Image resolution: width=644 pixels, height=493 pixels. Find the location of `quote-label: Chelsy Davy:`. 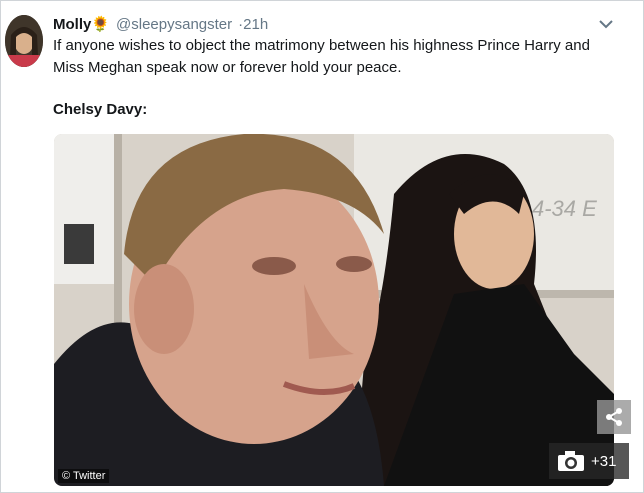

quote-label: Chelsy Davy: is located at coordinates (100, 109).